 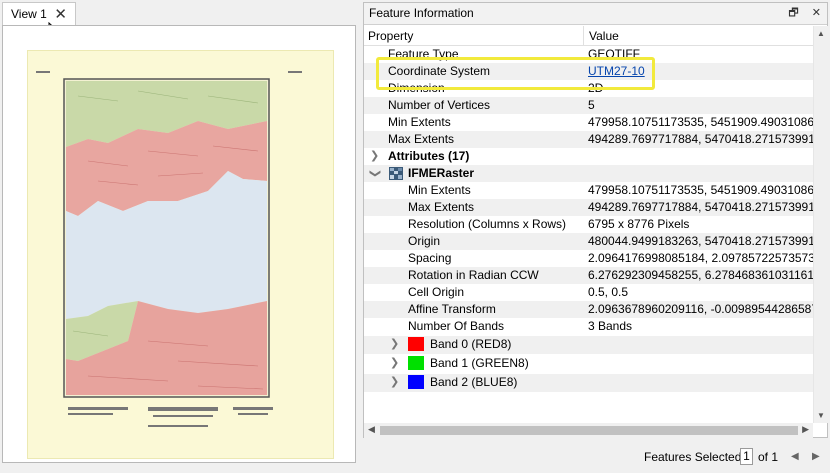 What do you see at coordinates (441, 173) in the screenshot?
I see `raster-label: IFMERaster` at bounding box center [441, 173].